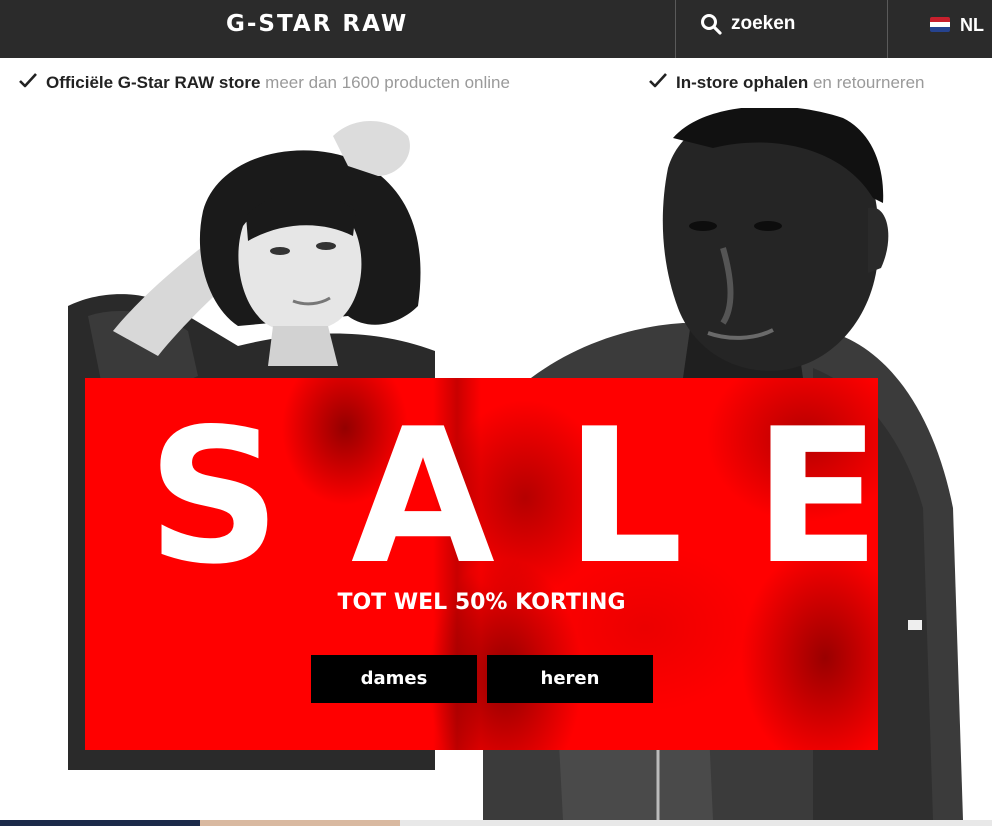  What do you see at coordinates (153, 82) in the screenshot?
I see `usp-strong-text: Officiële G-Star RAW store` at bounding box center [153, 82].